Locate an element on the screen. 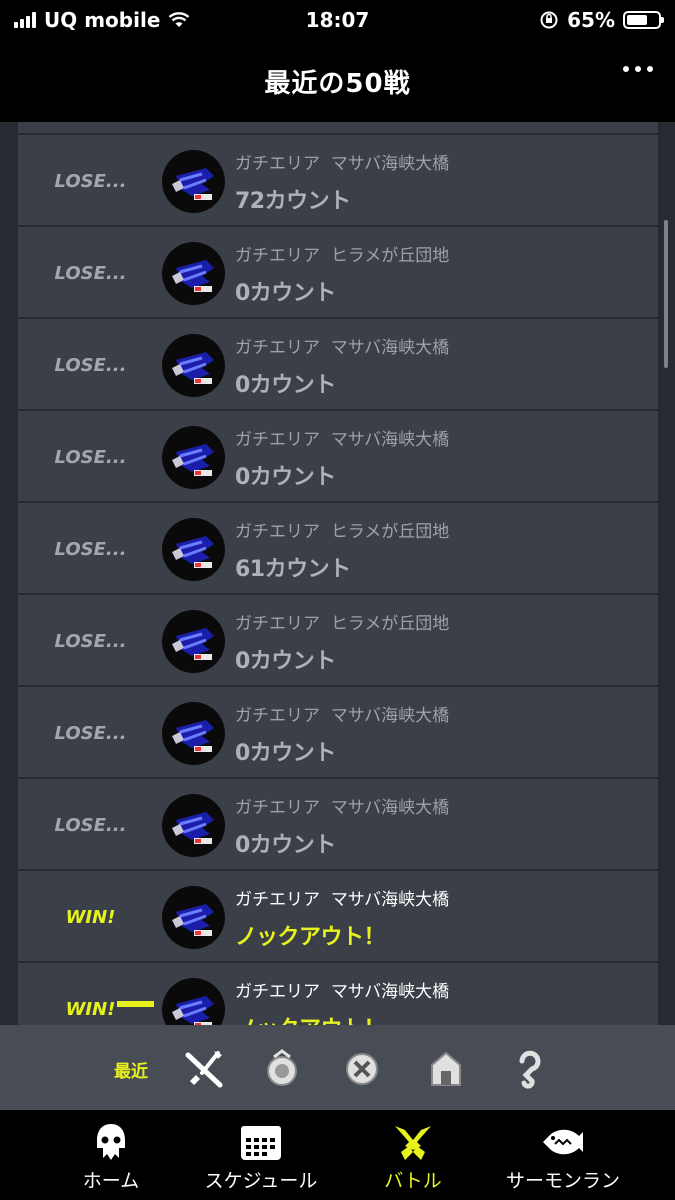  nav-home-label: ホーム is located at coordinates (111, 1181).